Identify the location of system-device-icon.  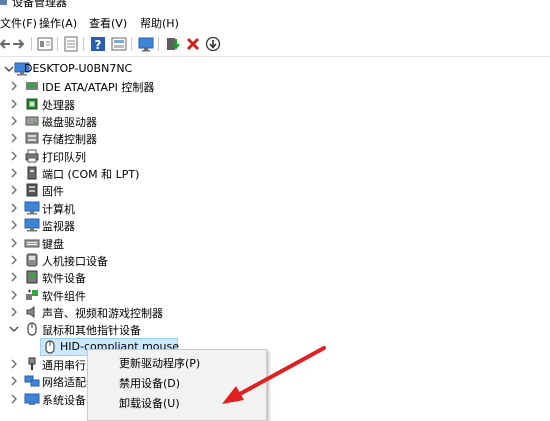
(32, 399).